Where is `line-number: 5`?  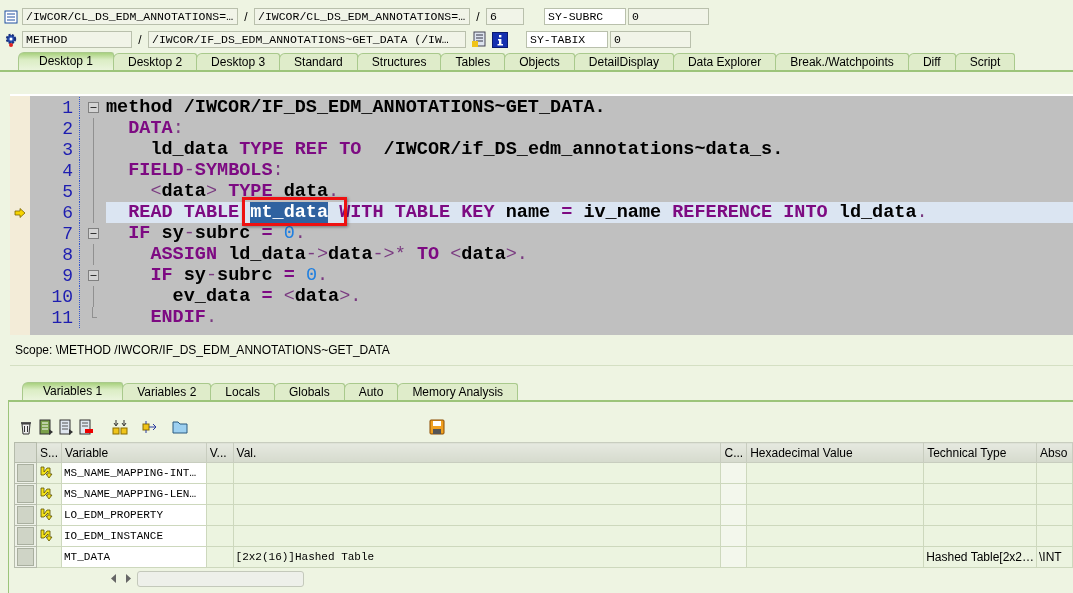
line-number: 5 is located at coordinates (67, 191).